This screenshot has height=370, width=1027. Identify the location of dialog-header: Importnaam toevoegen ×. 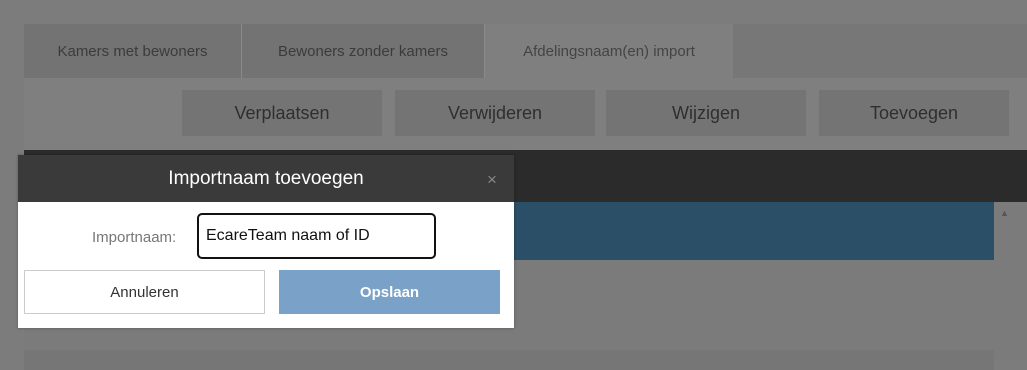
(266, 178).